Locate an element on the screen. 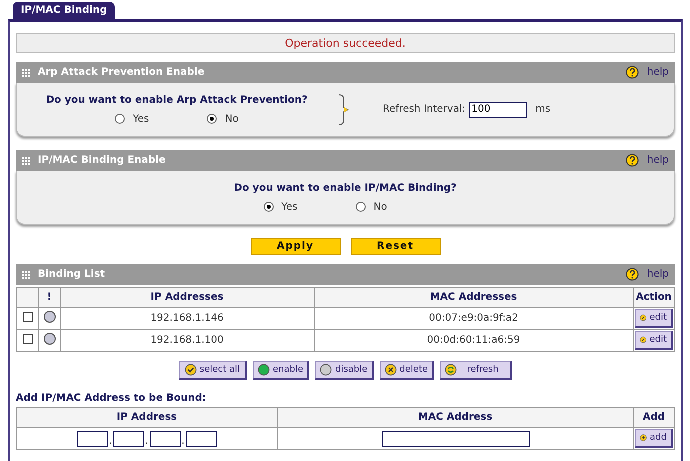  table-cell: 00:07:e9:0a:9f:a2 is located at coordinates (474, 319).